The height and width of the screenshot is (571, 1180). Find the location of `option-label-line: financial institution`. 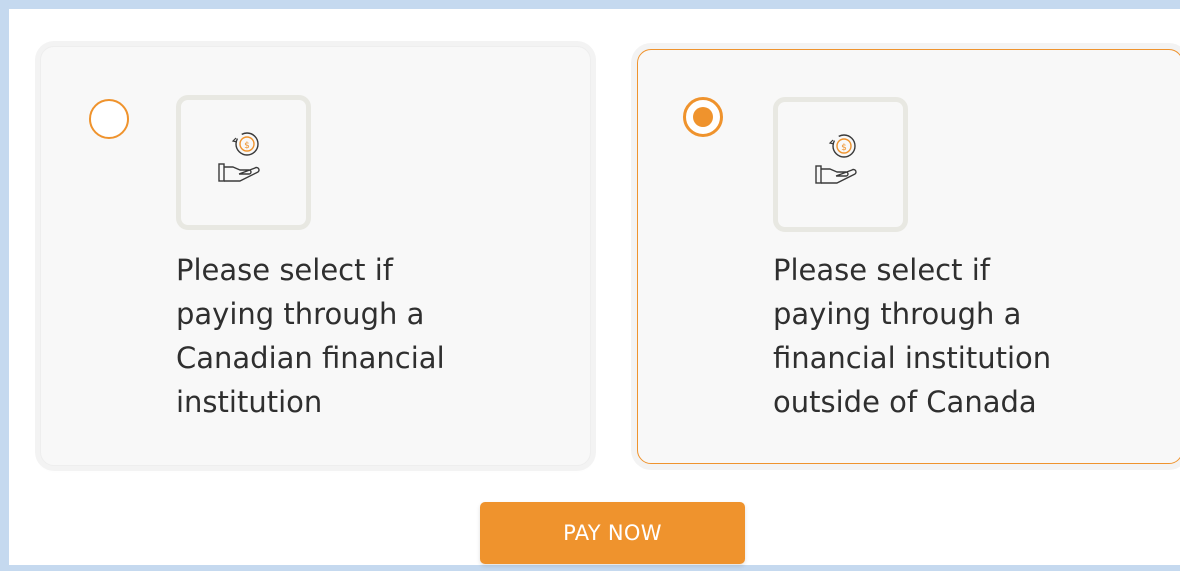

option-label-line: financial institution is located at coordinates (912, 358).